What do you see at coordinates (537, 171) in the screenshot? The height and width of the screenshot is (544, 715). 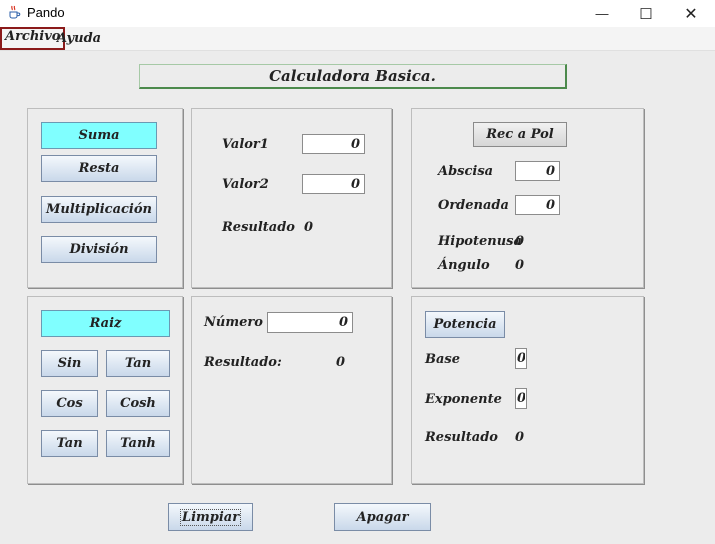 I see `abscisa-input` at bounding box center [537, 171].